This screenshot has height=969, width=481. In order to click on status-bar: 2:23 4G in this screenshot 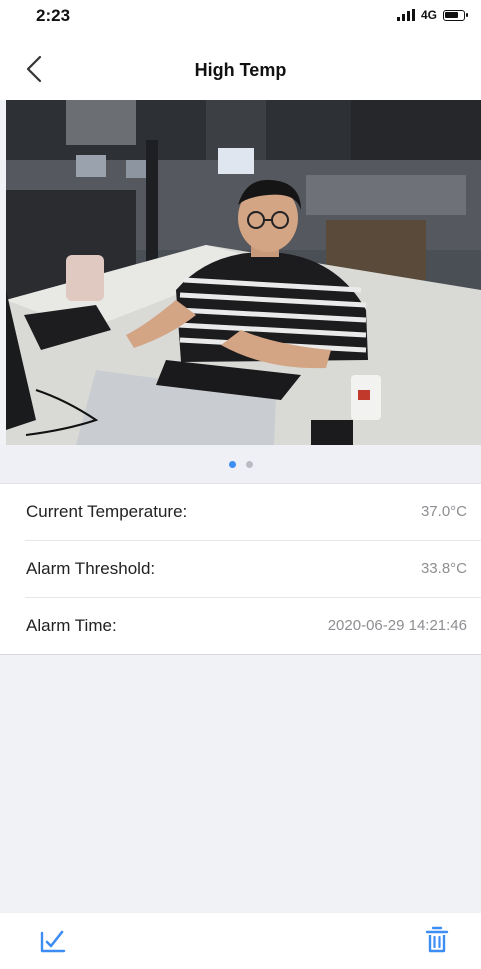, I will do `click(240, 22)`.